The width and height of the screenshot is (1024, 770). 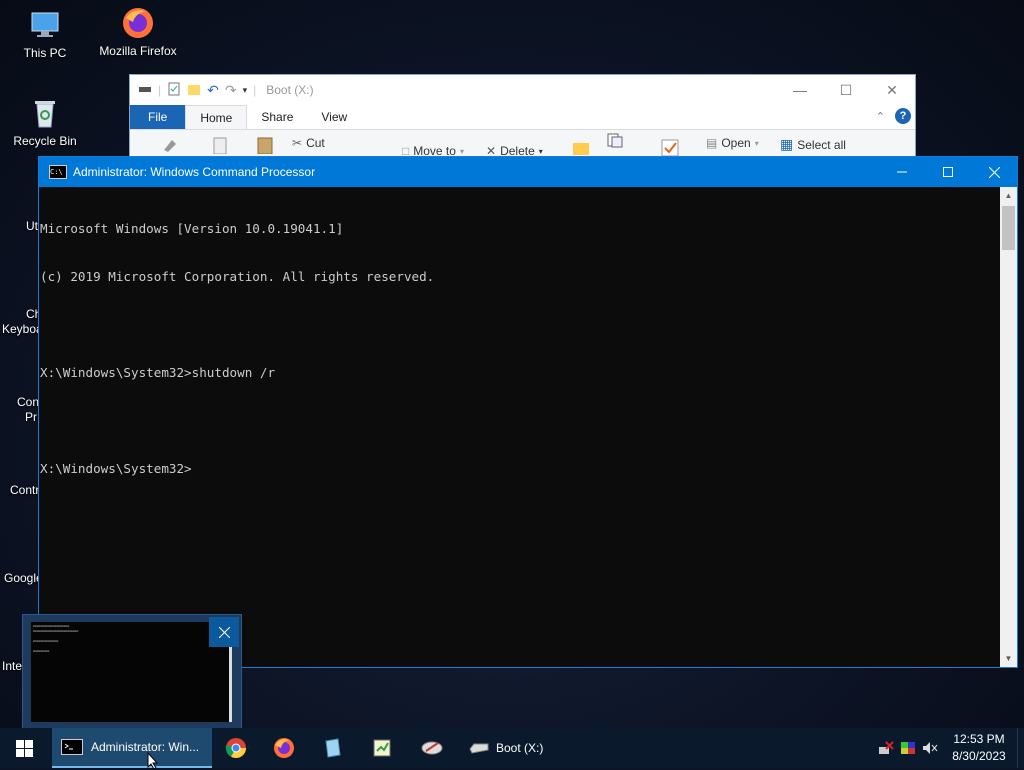 I want to click on taskbar-chrome-button, so click(x=236, y=748).